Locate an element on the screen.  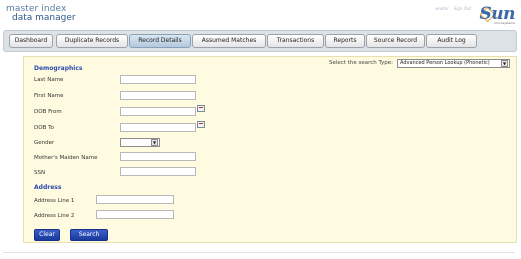
search-type-select: Advanced Person Lookup (Phonetic) ▼ is located at coordinates (453, 63).